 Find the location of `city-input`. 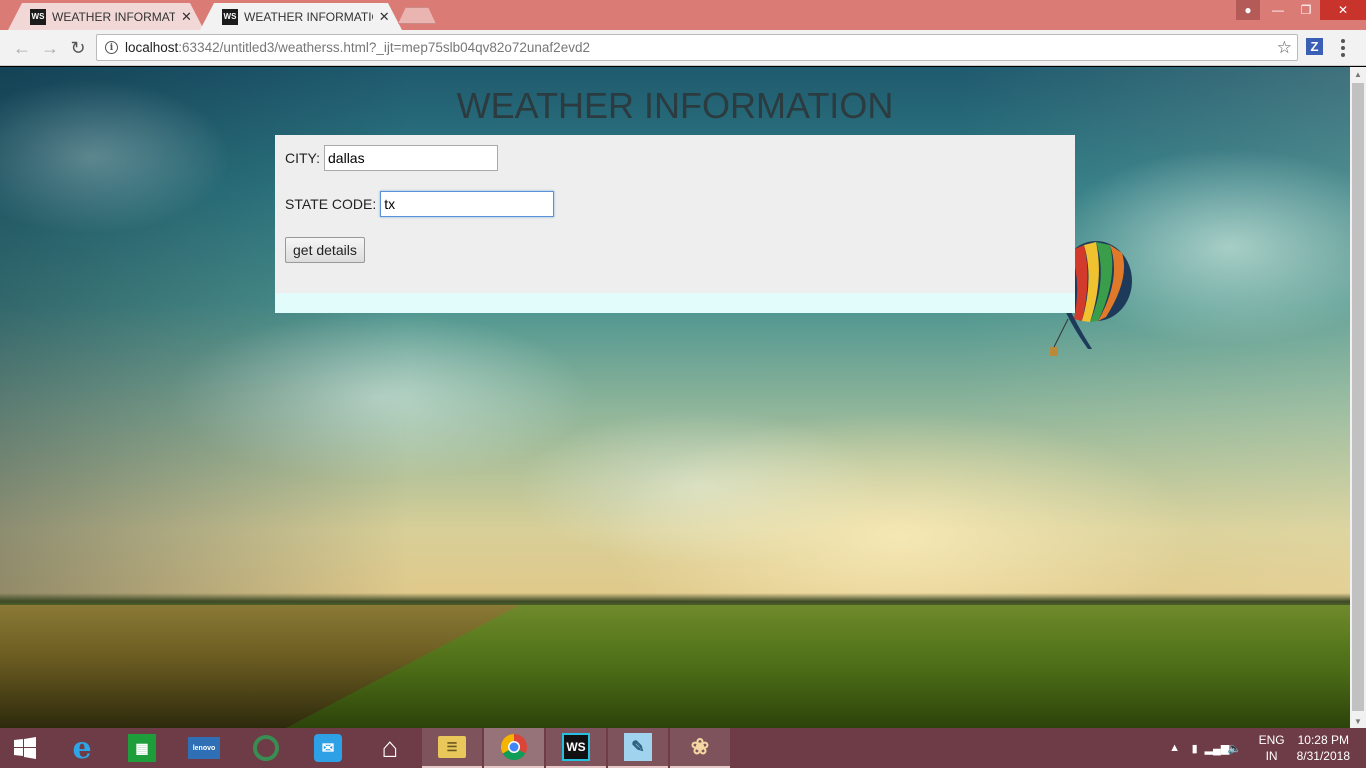

city-input is located at coordinates (411, 158).